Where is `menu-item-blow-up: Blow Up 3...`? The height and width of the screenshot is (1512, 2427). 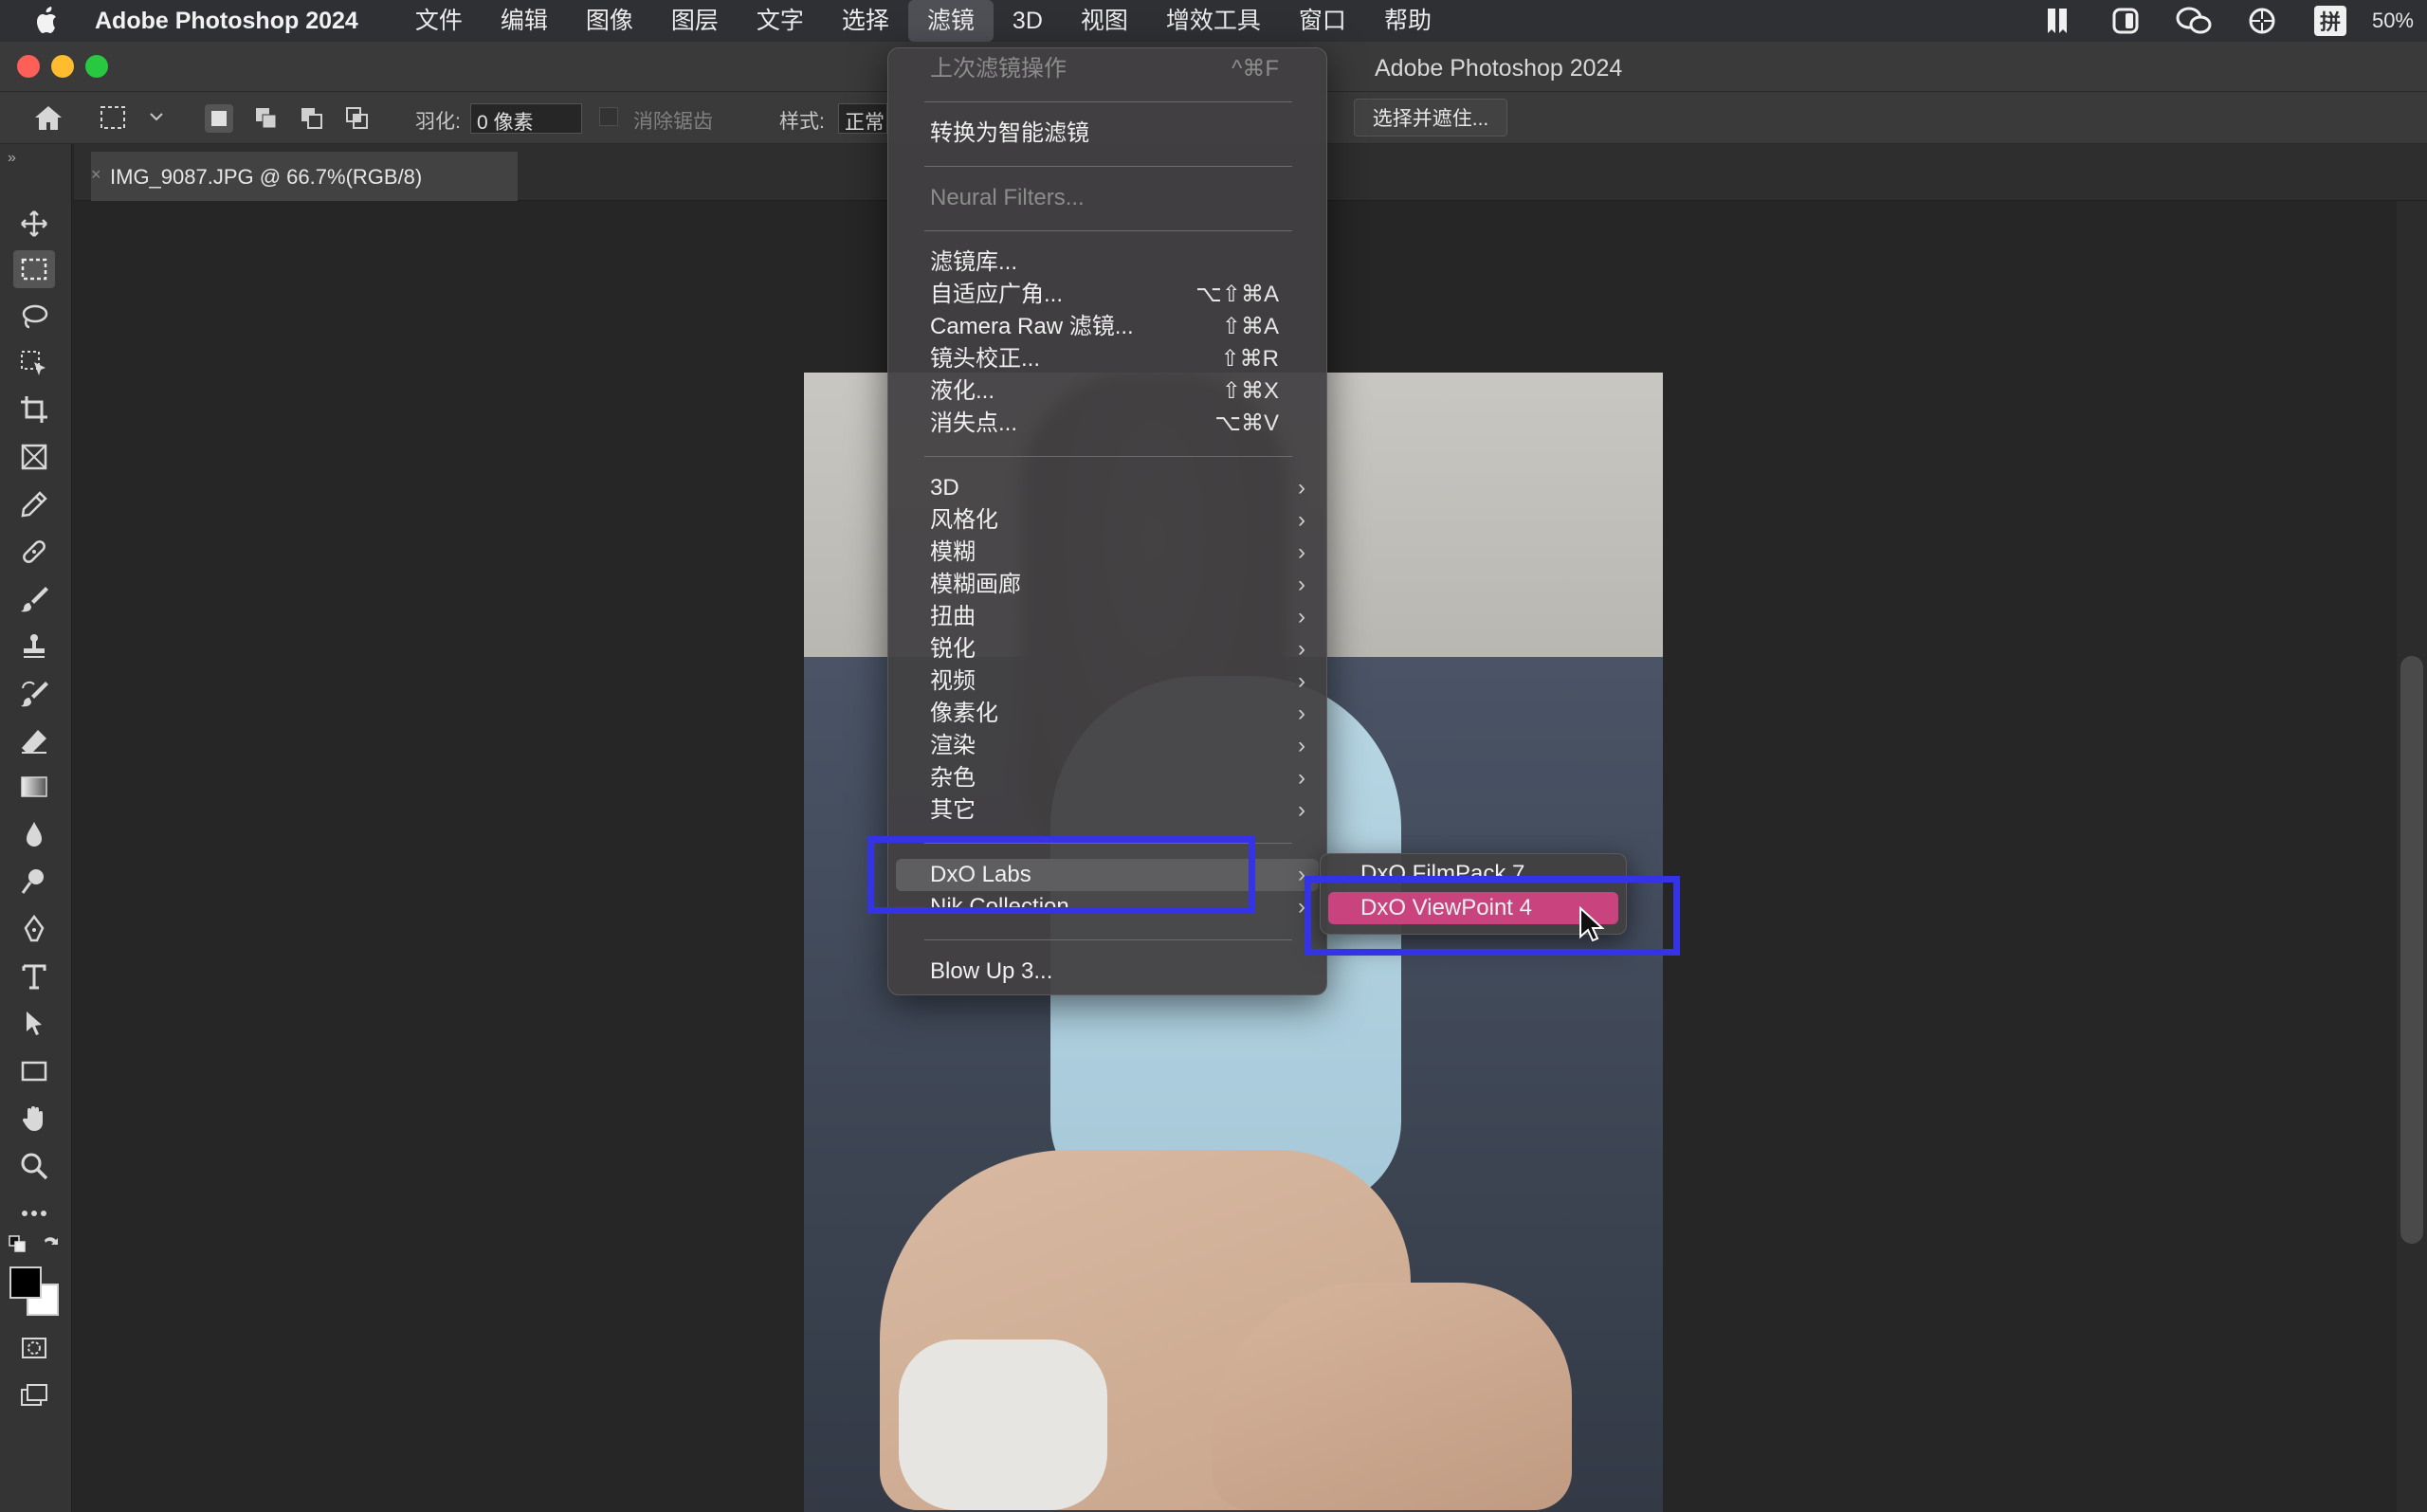
menu-item-blow-up: Blow Up 3... is located at coordinates (1107, 972).